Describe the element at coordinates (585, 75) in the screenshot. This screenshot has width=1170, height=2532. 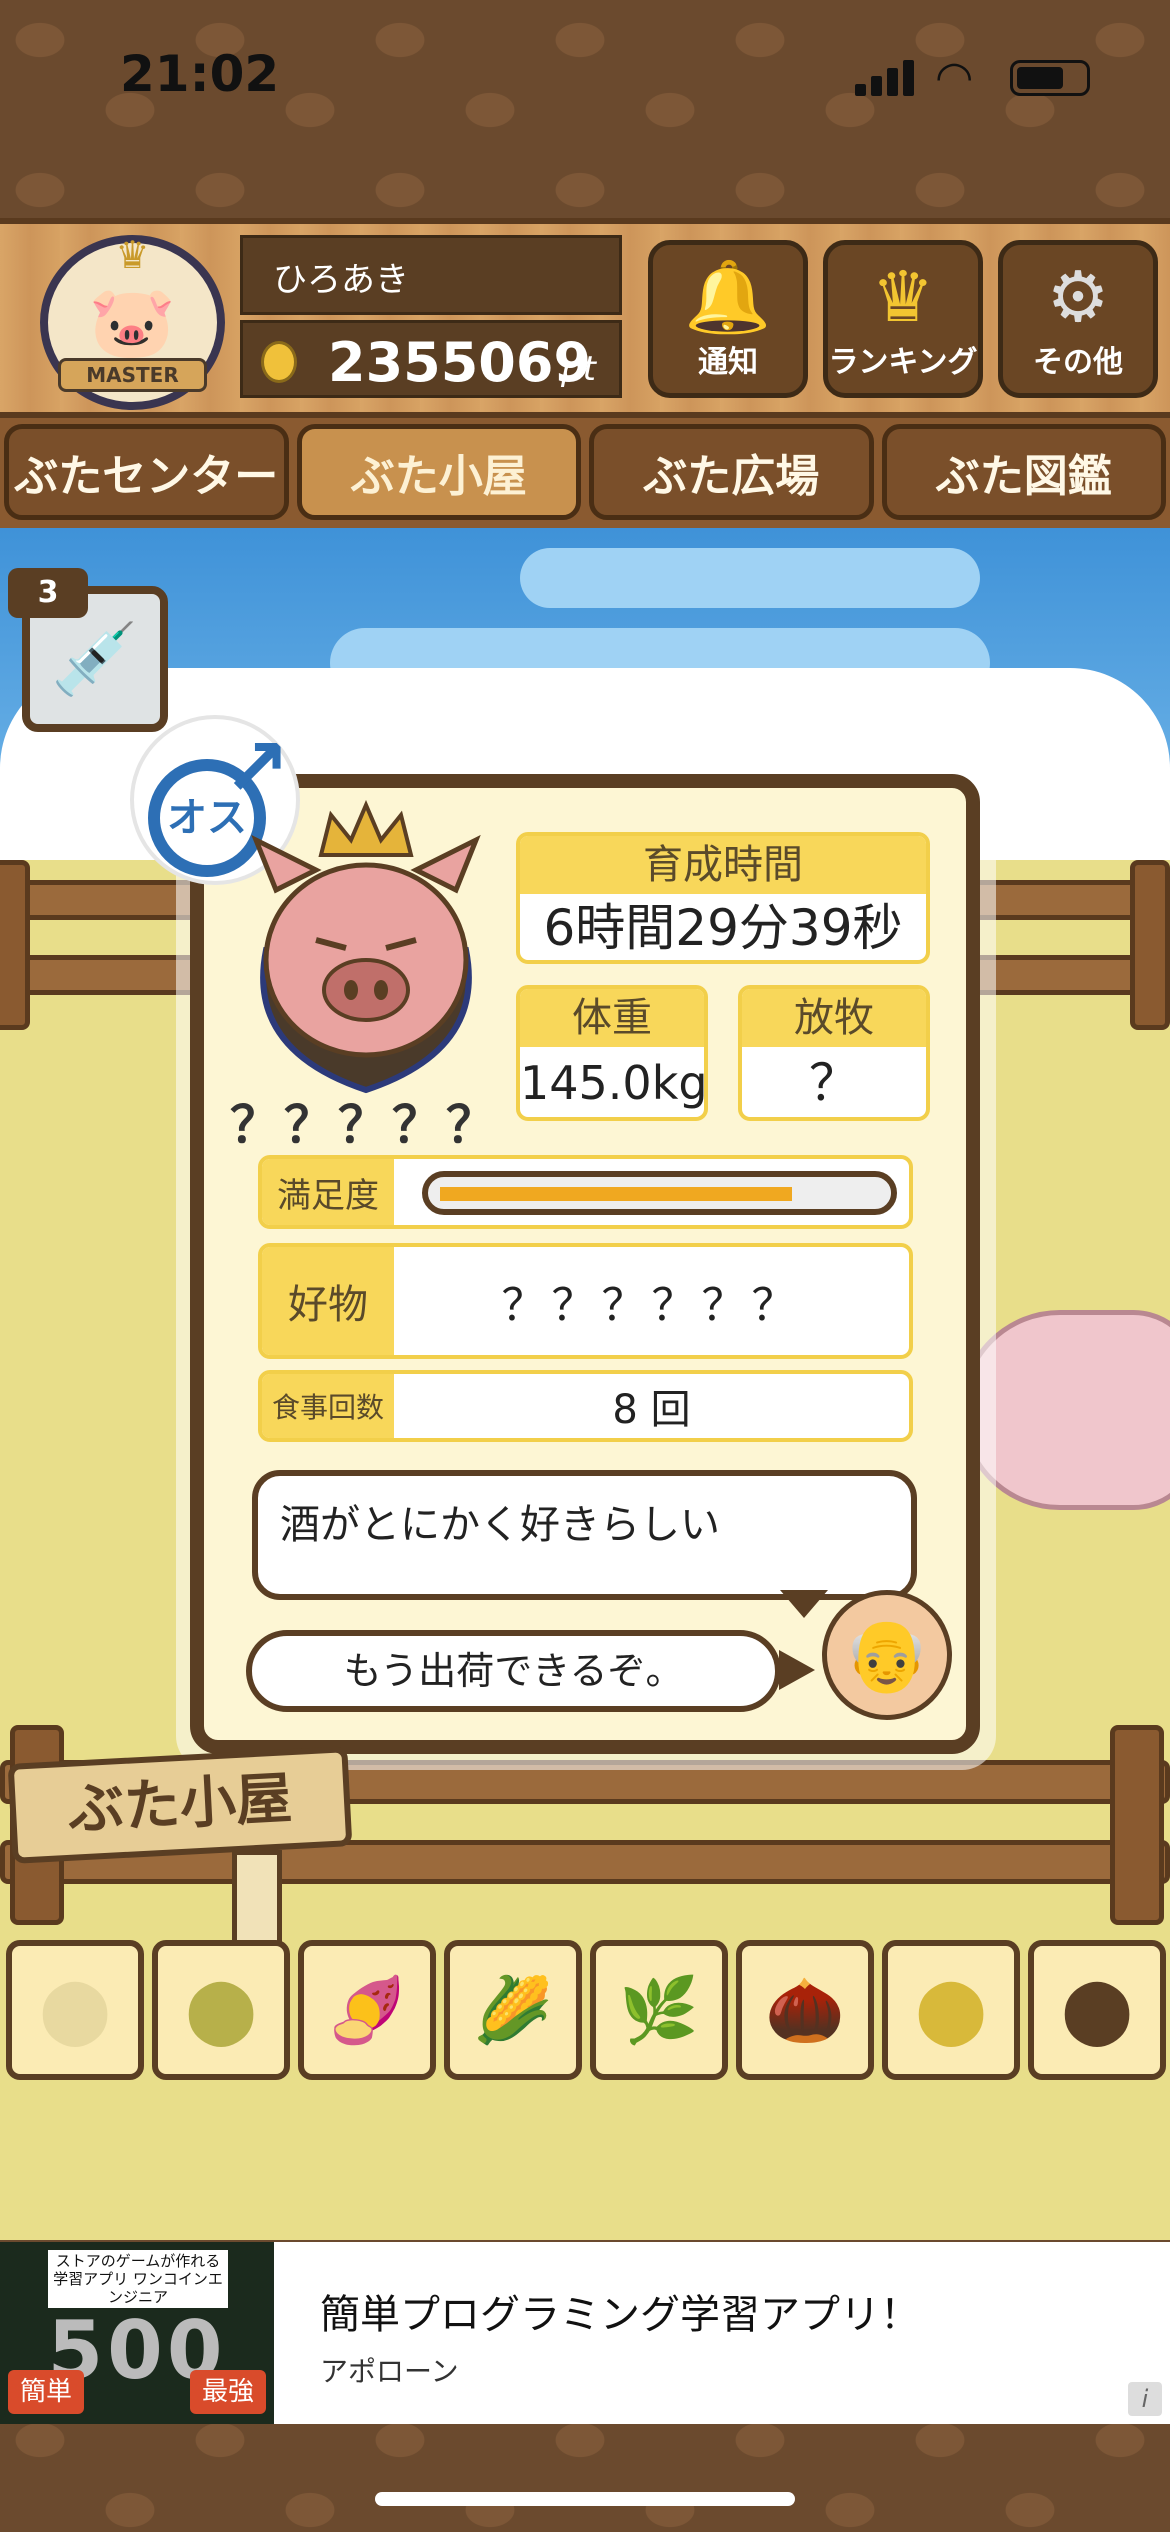
I see `status-bar: 21:02 ◠` at that location.